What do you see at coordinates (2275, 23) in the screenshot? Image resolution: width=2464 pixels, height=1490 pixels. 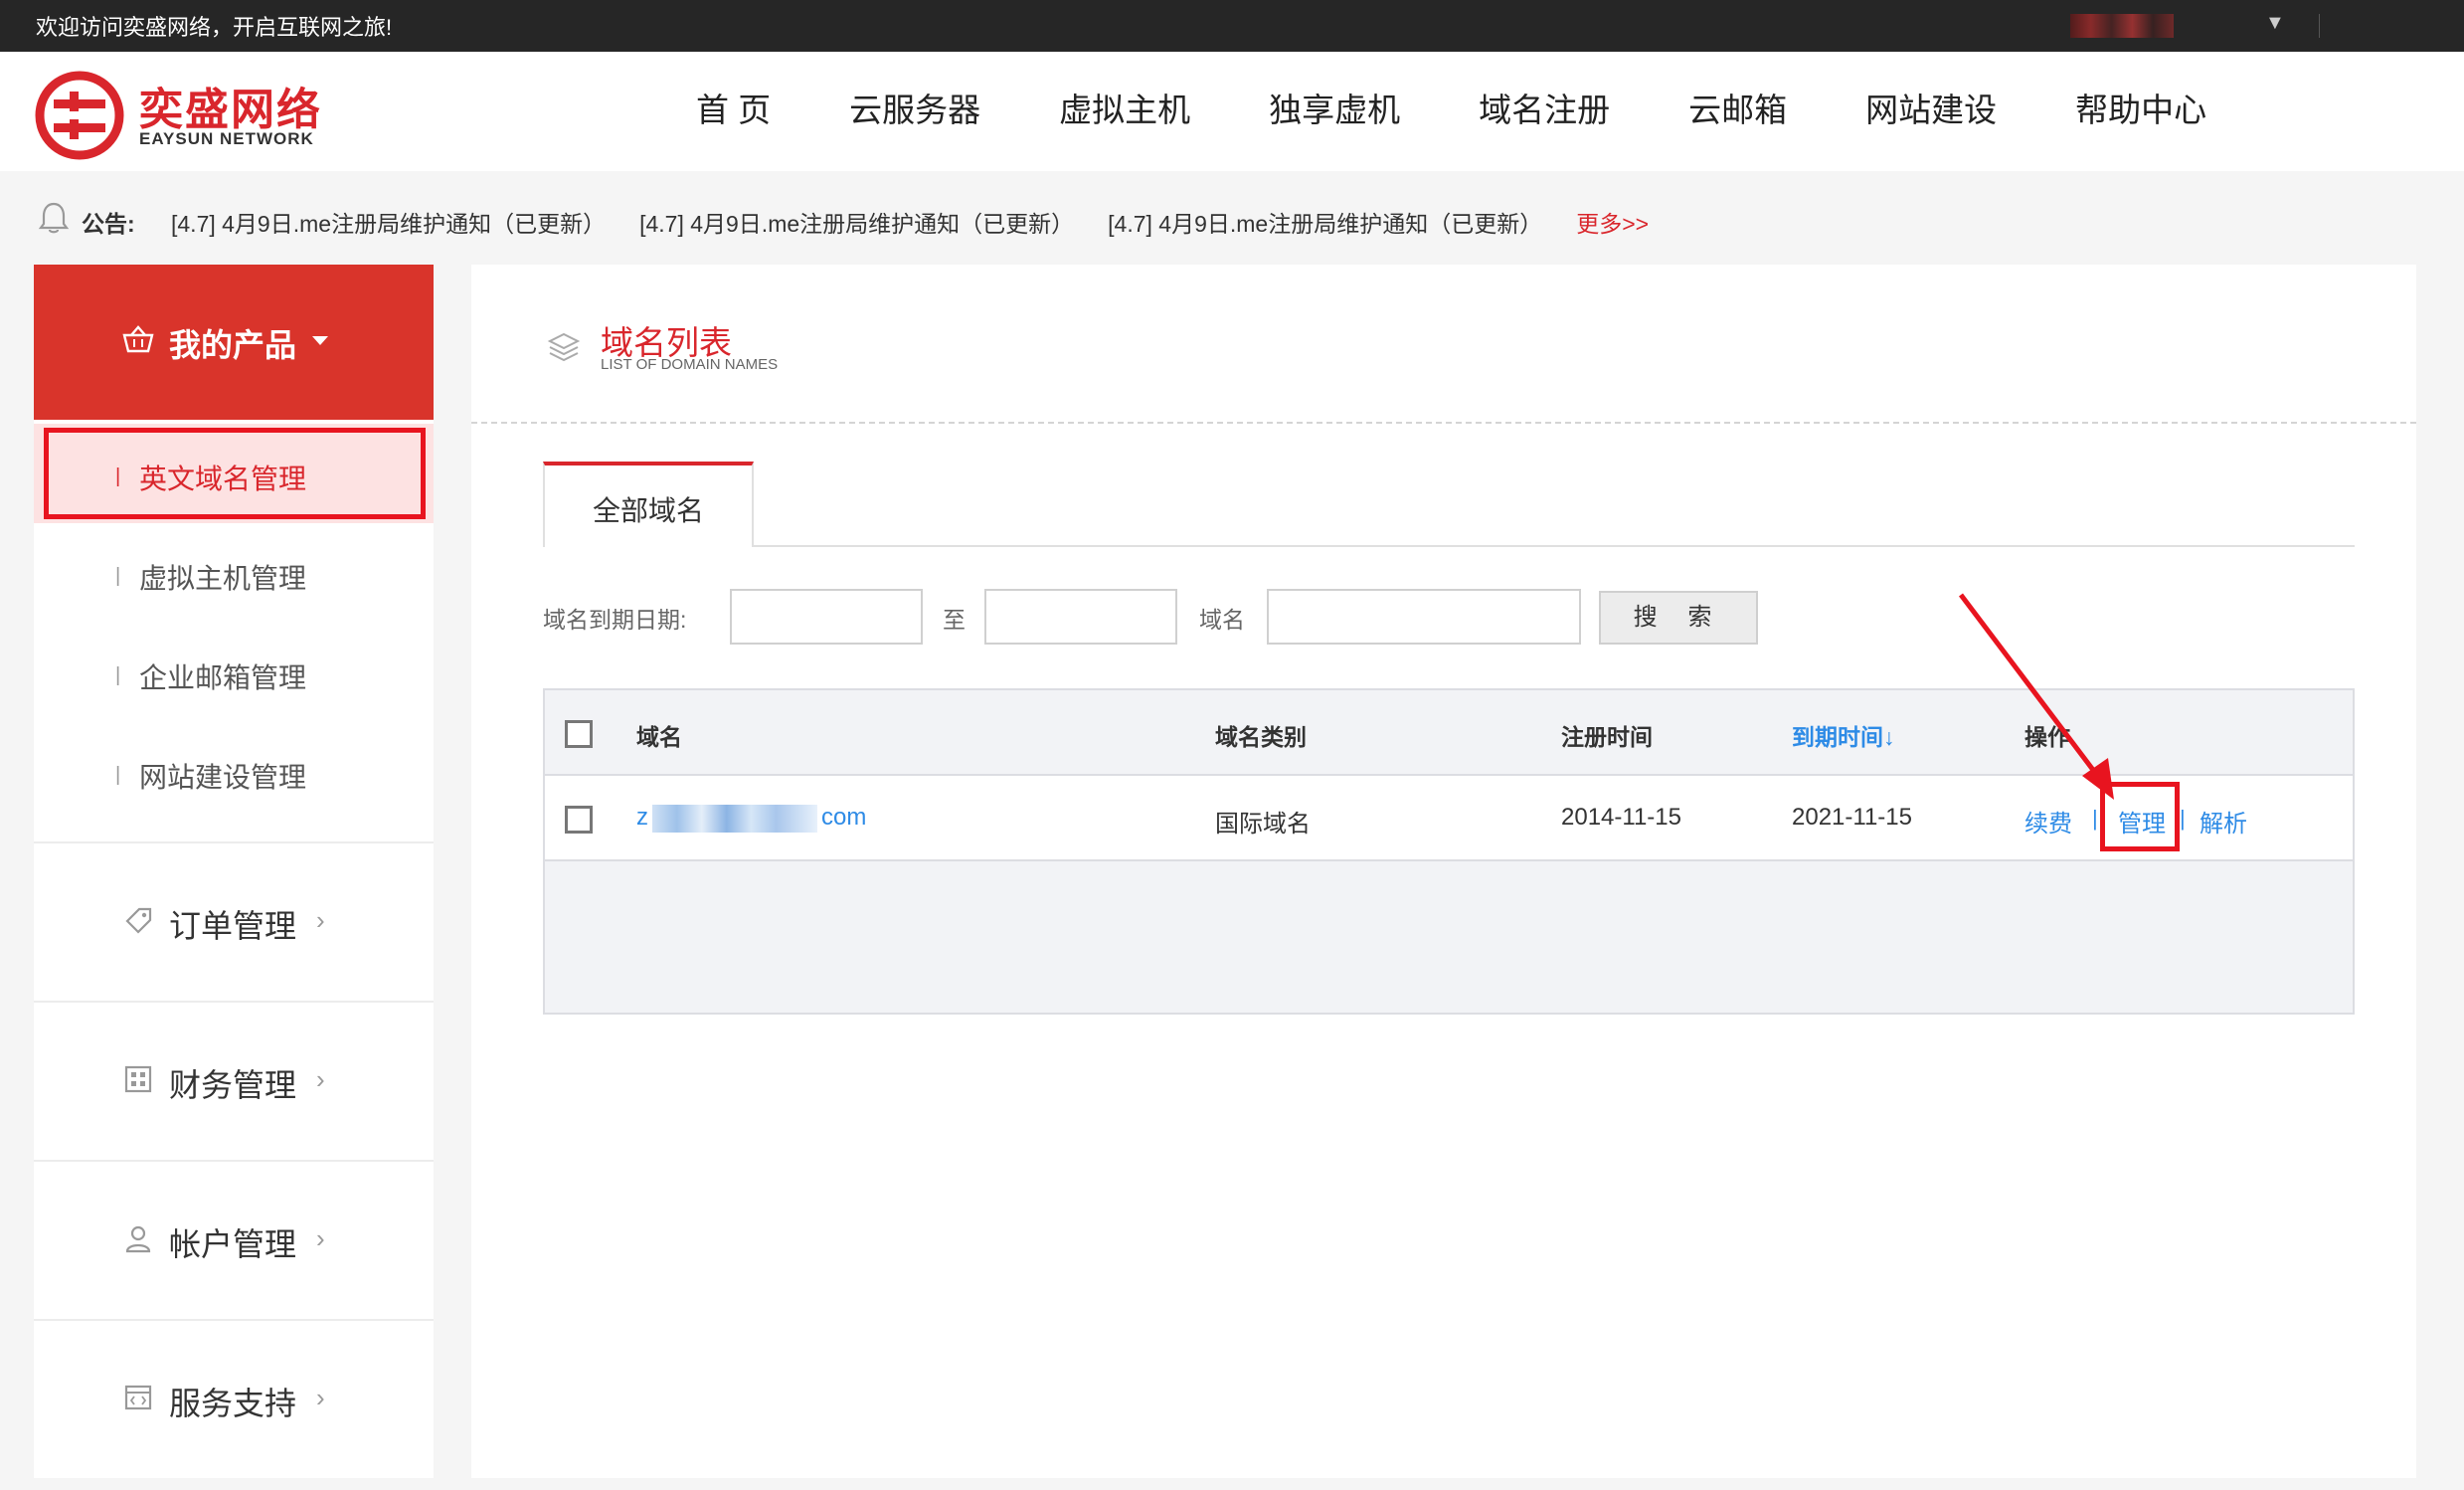 I see `user-menu-caret-icon: ▼` at bounding box center [2275, 23].